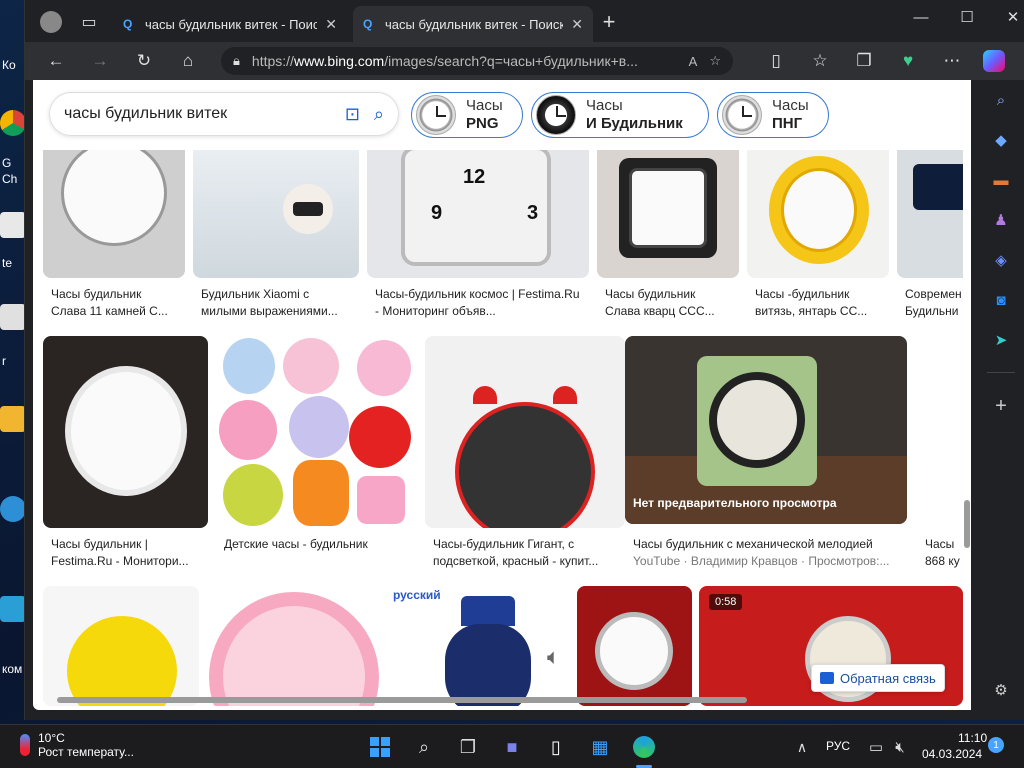 Image resolution: width=1024 pixels, height=768 pixels. I want to click on image-result: русский 🔈︎, so click(479, 646).